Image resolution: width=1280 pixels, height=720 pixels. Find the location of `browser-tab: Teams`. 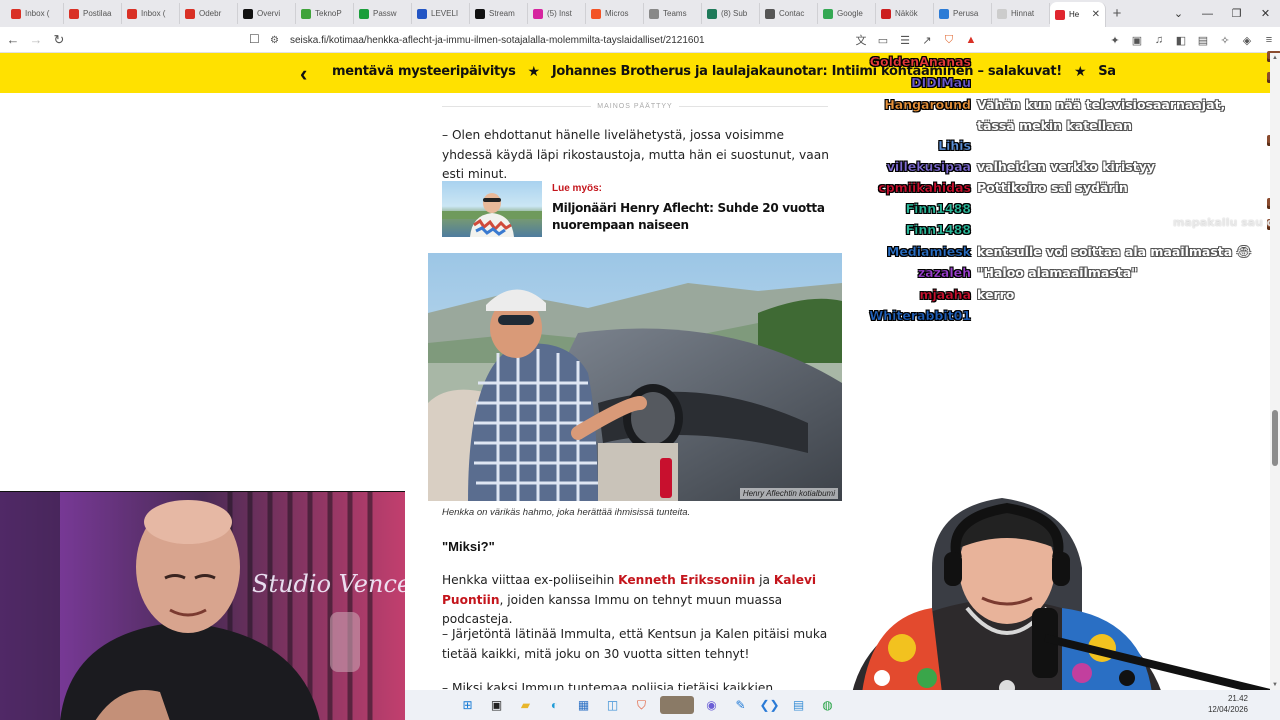

browser-tab: Teams is located at coordinates (673, 13).